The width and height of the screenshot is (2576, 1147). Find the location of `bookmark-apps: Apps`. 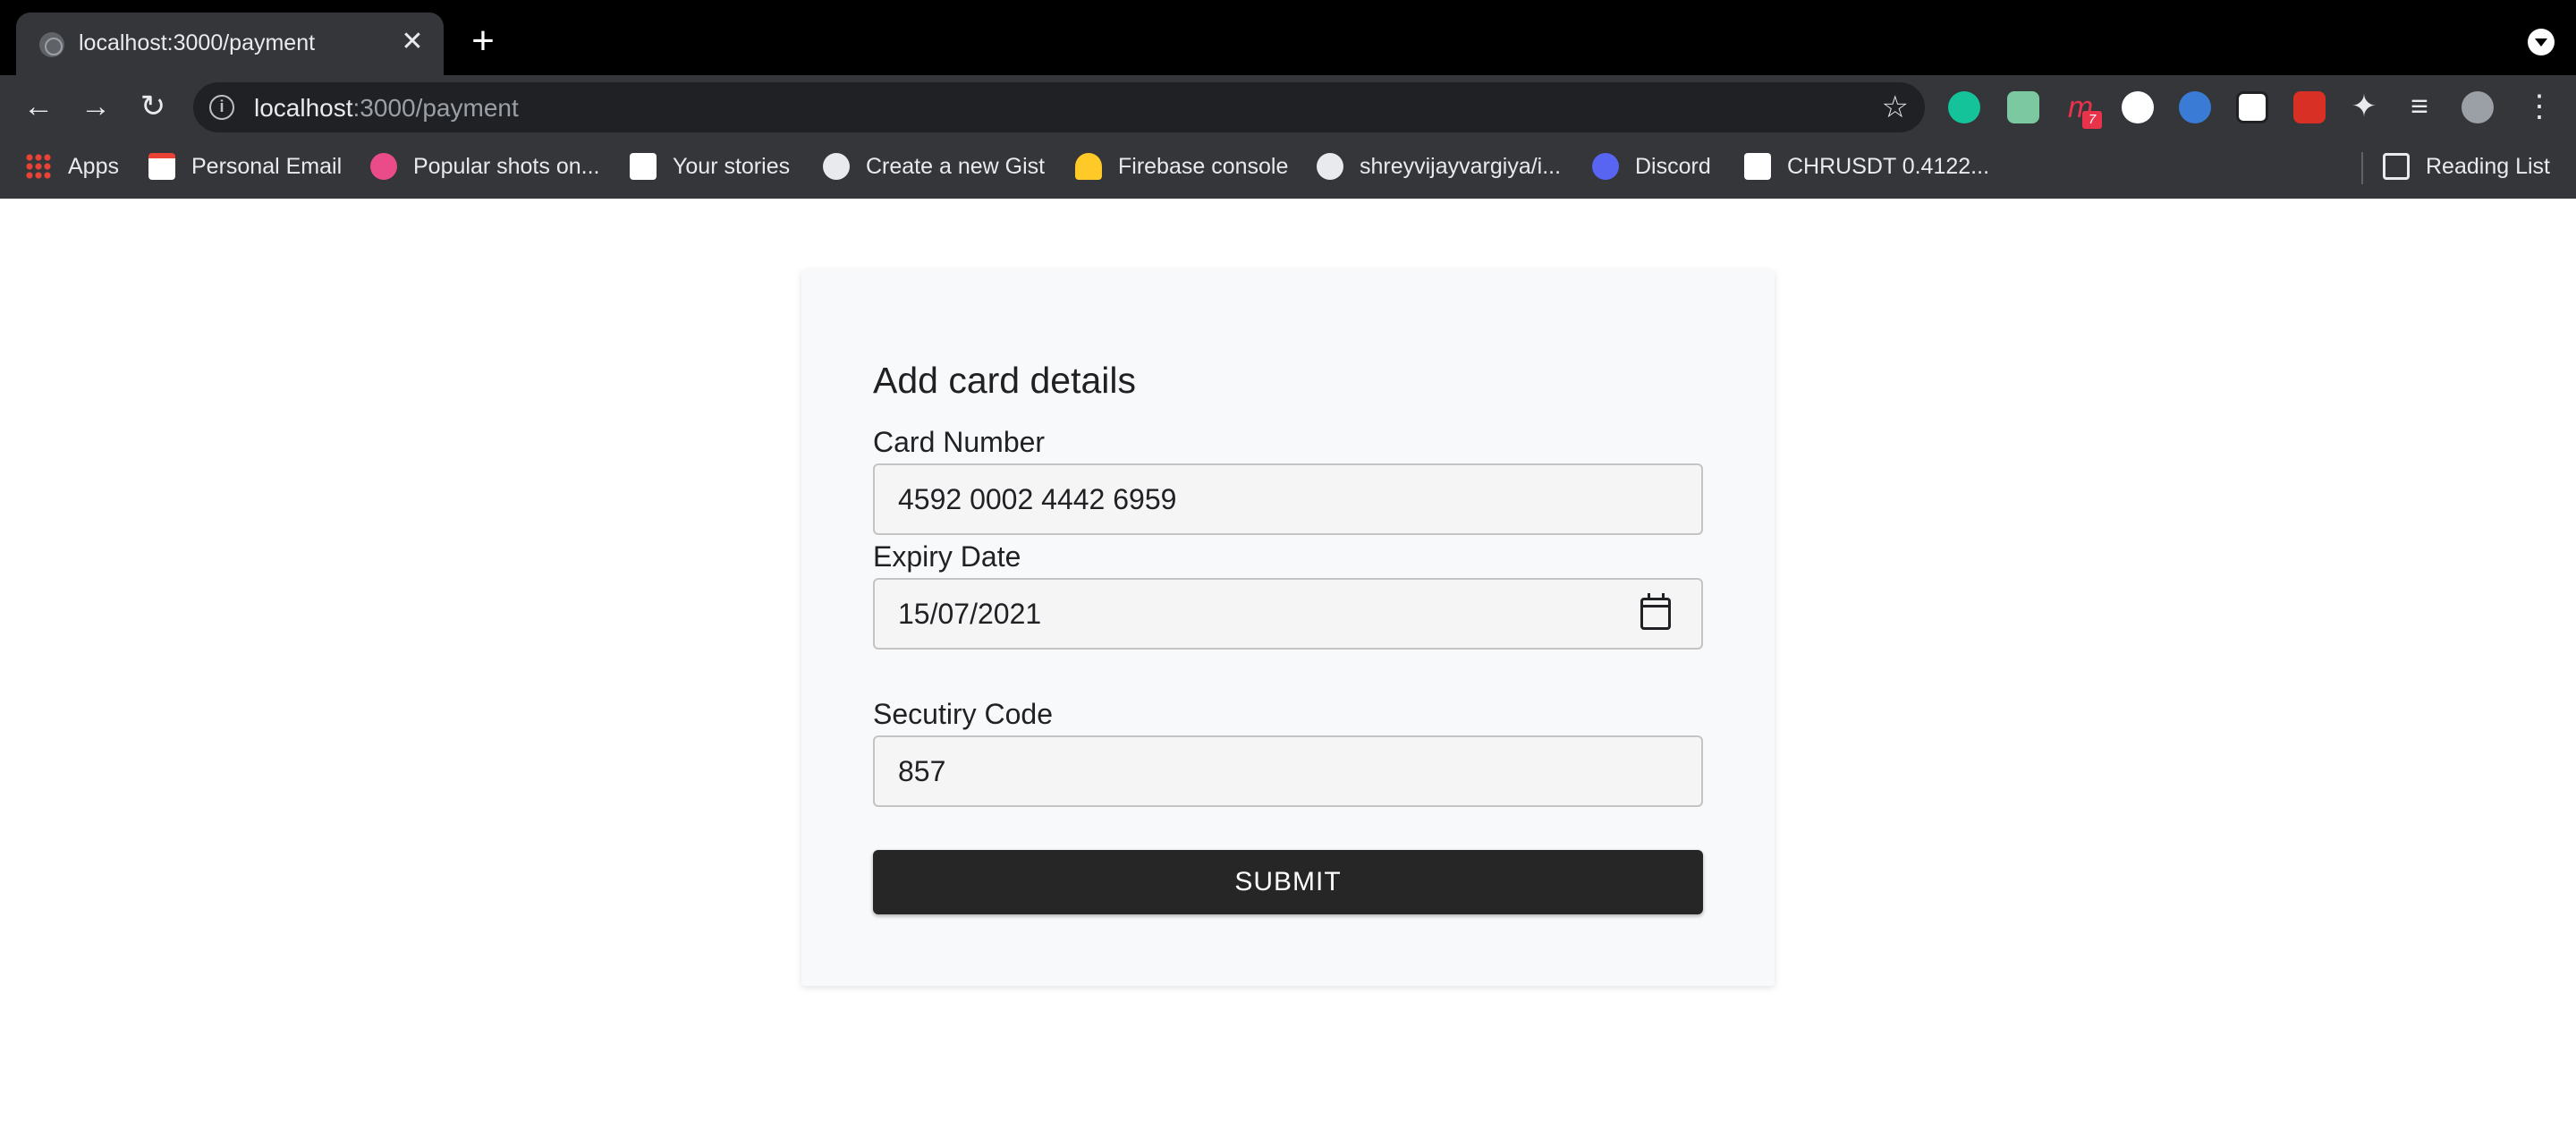

bookmark-apps: Apps is located at coordinates (72, 166).